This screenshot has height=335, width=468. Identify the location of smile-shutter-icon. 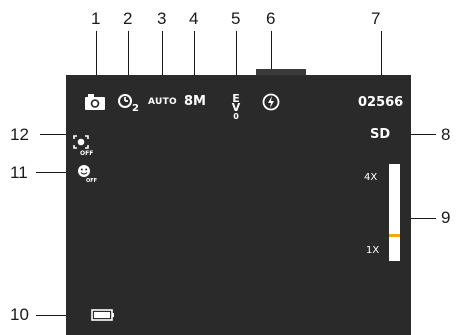
(84, 171).